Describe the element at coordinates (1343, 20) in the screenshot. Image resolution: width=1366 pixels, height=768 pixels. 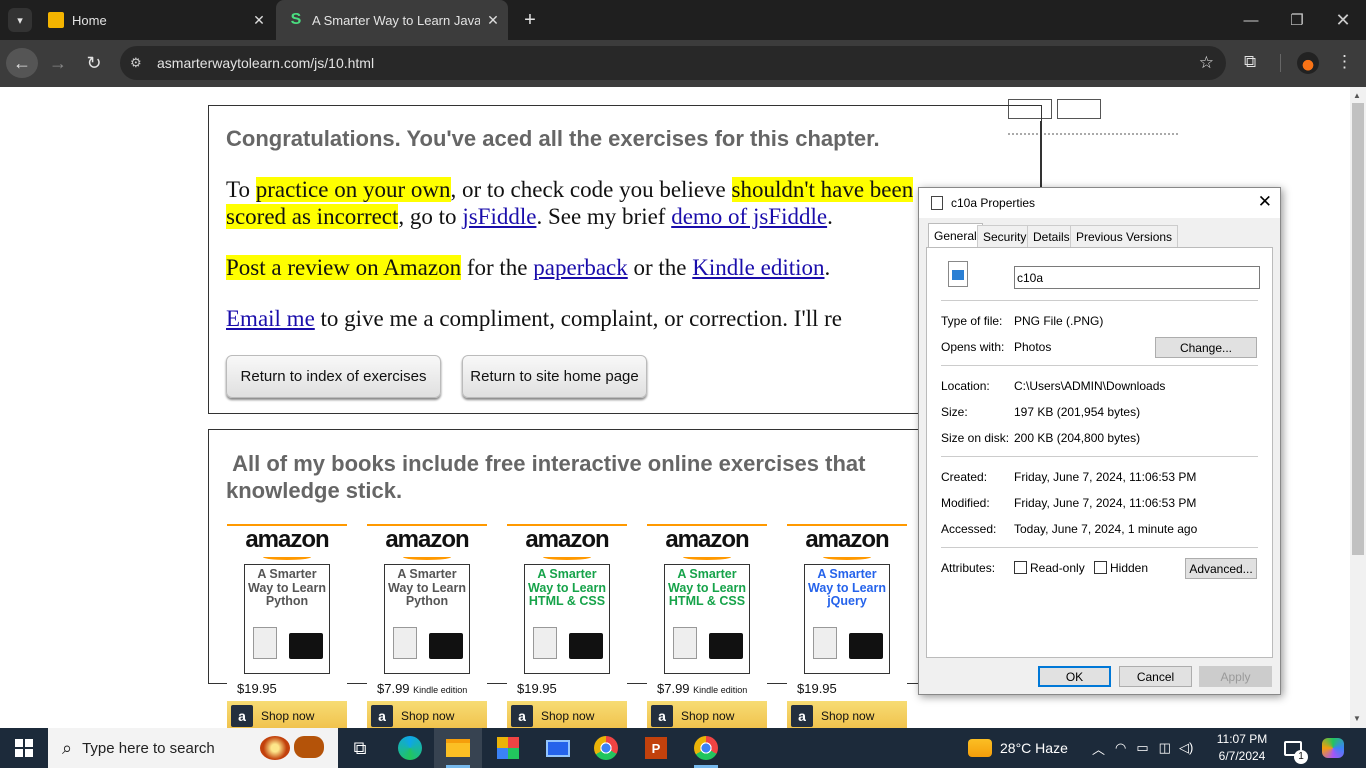
I see `close-window-icon: ✕` at that location.